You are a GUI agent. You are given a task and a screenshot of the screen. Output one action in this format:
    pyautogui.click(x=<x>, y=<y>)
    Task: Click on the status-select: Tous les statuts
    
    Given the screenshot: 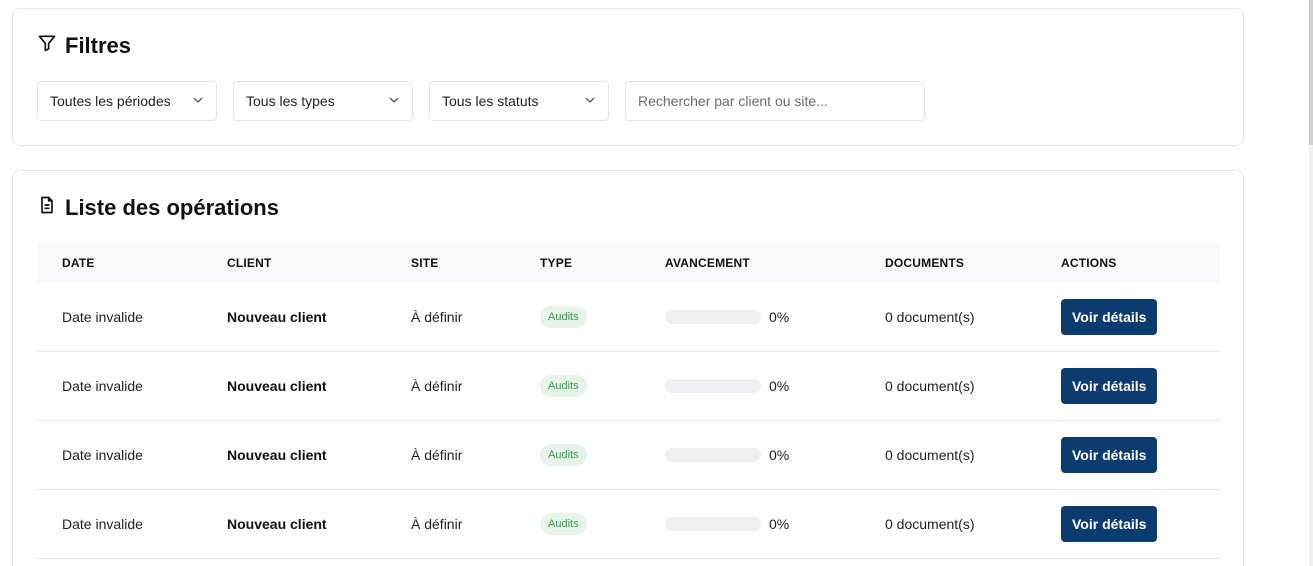 What is the action you would take?
    pyautogui.click(x=519, y=101)
    